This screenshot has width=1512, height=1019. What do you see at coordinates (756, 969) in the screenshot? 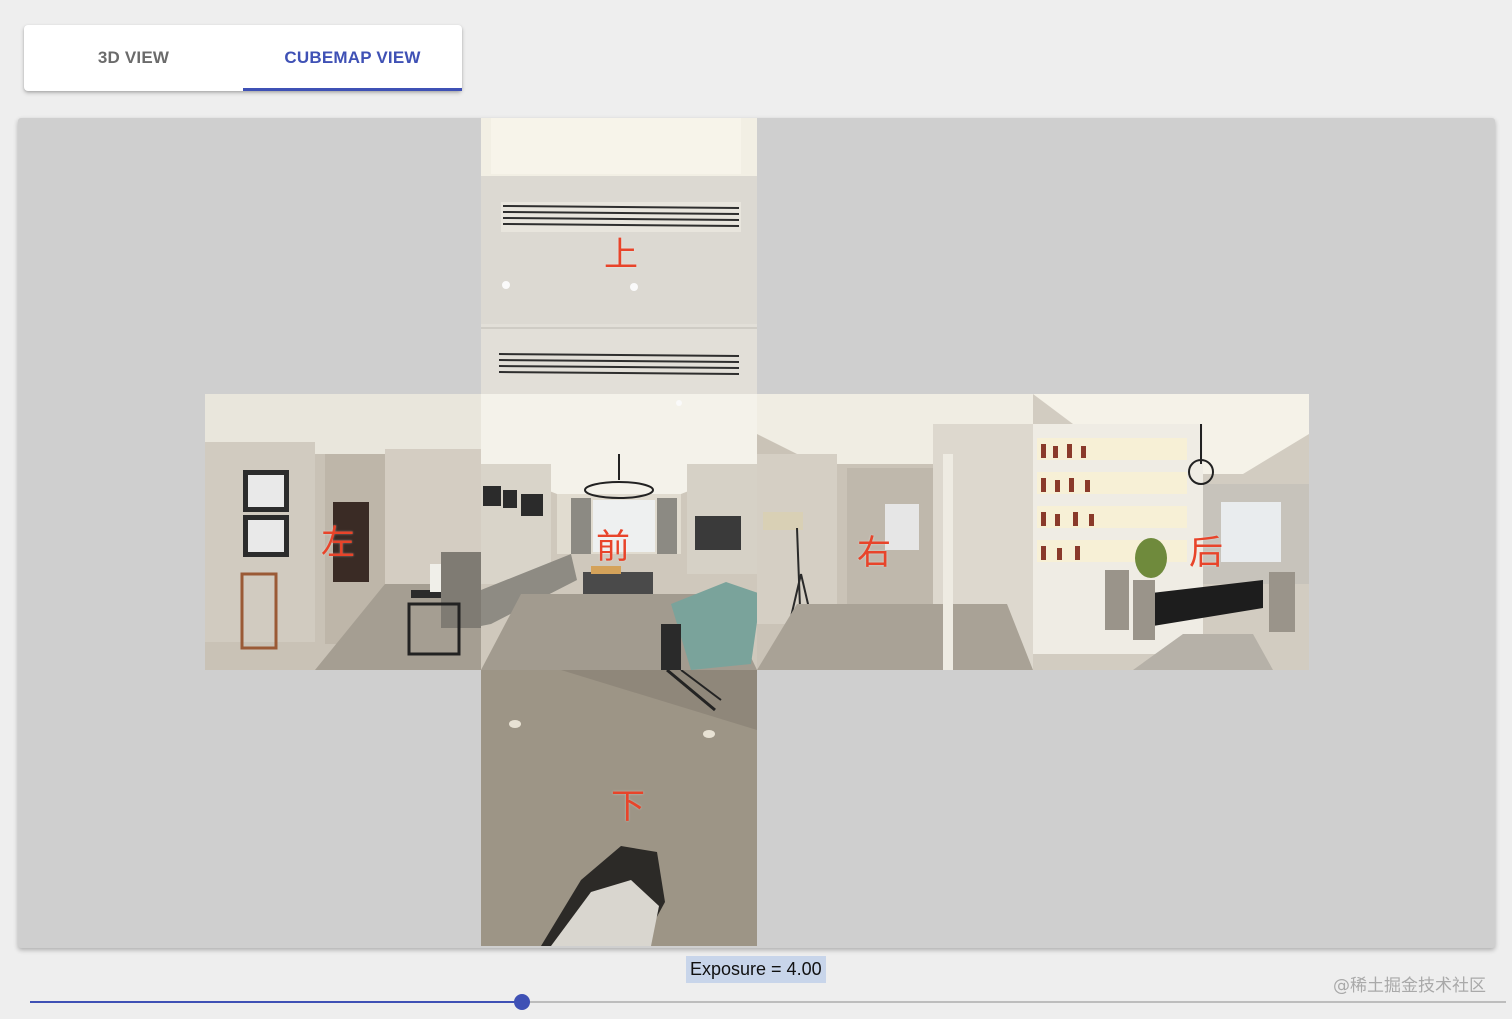
I see `exposure-readout: Exposure = 4.00` at bounding box center [756, 969].